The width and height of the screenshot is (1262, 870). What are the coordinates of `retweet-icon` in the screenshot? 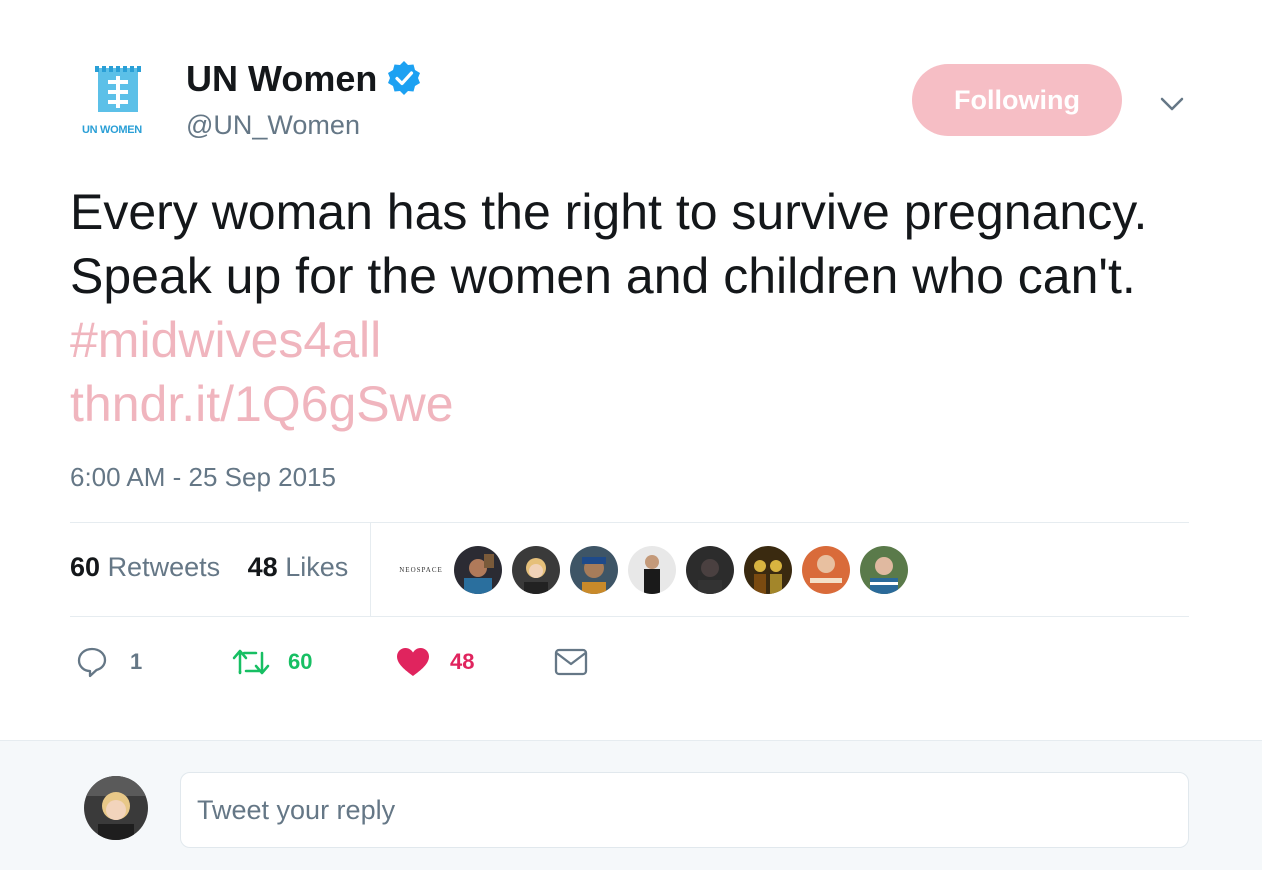 It's located at (251, 662).